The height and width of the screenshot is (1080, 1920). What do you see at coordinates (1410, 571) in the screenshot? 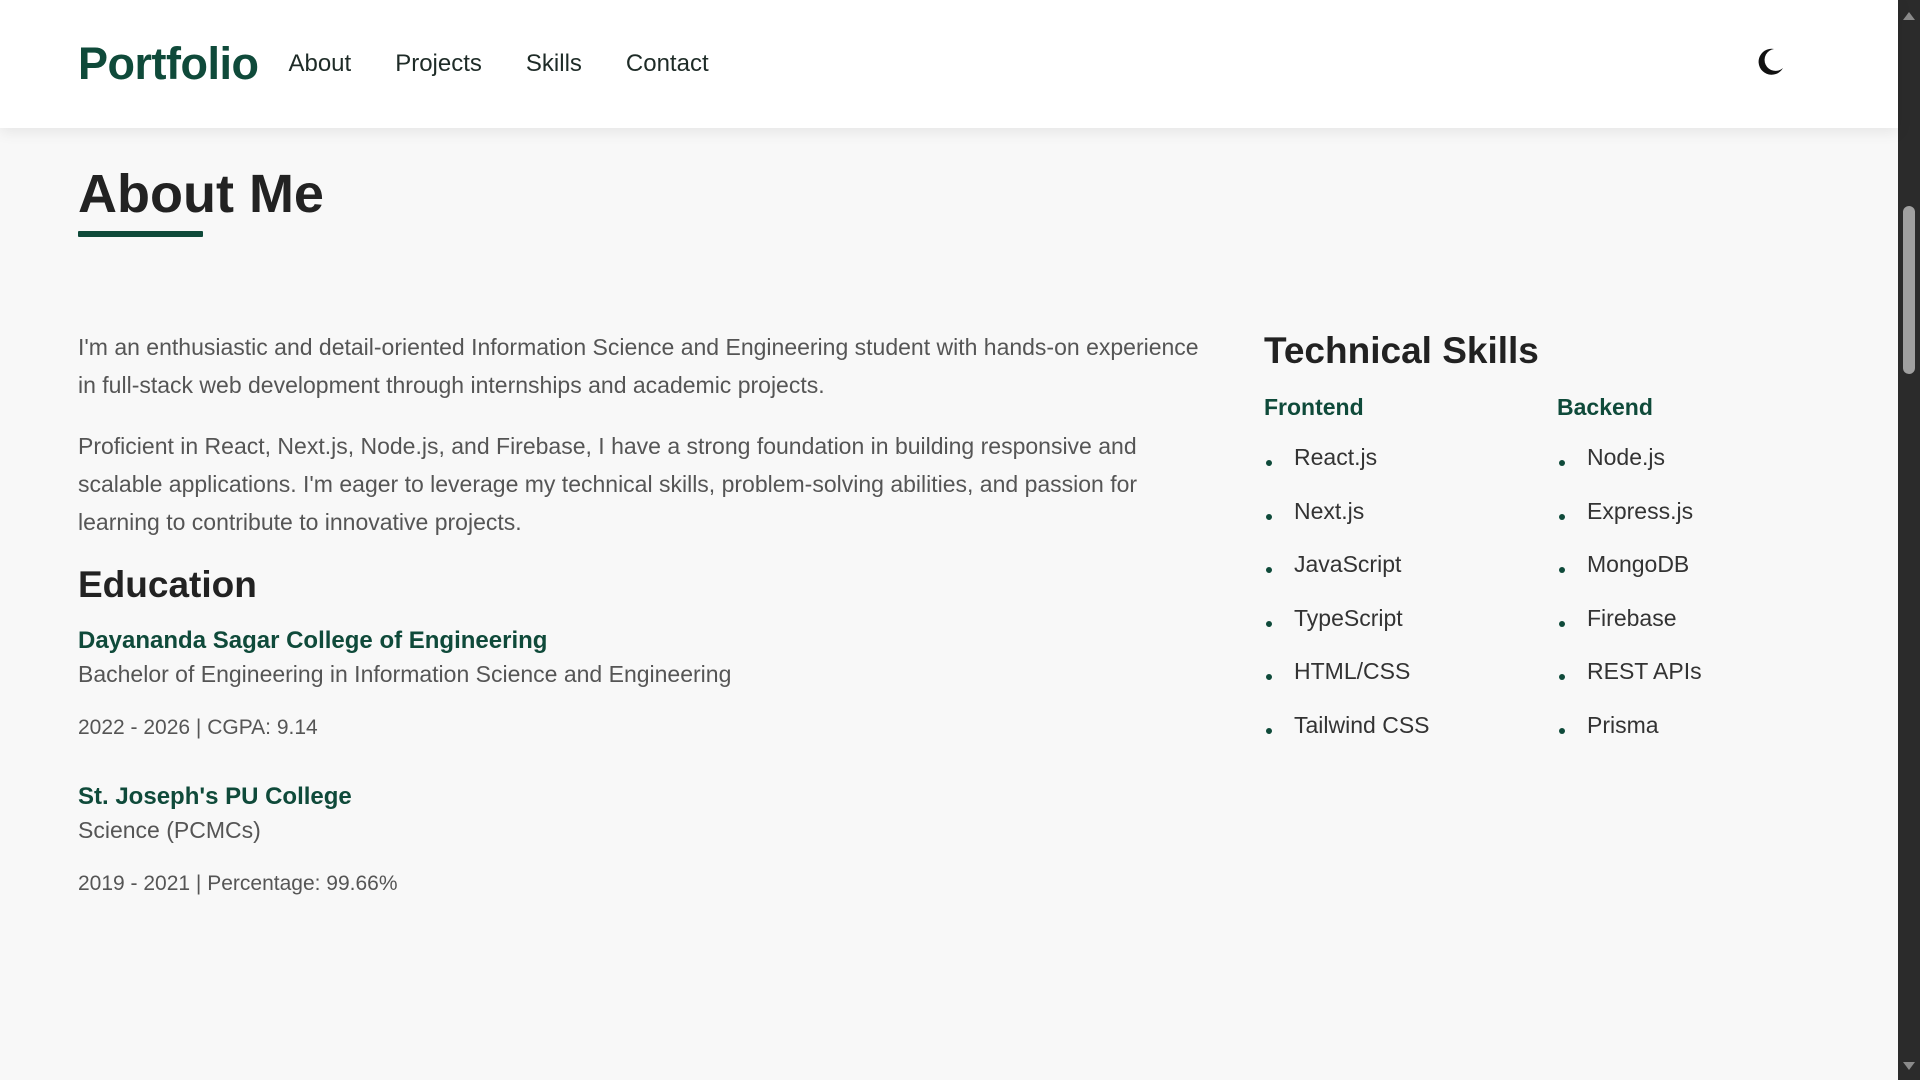
I see `skill-item: JavaScript` at bounding box center [1410, 571].